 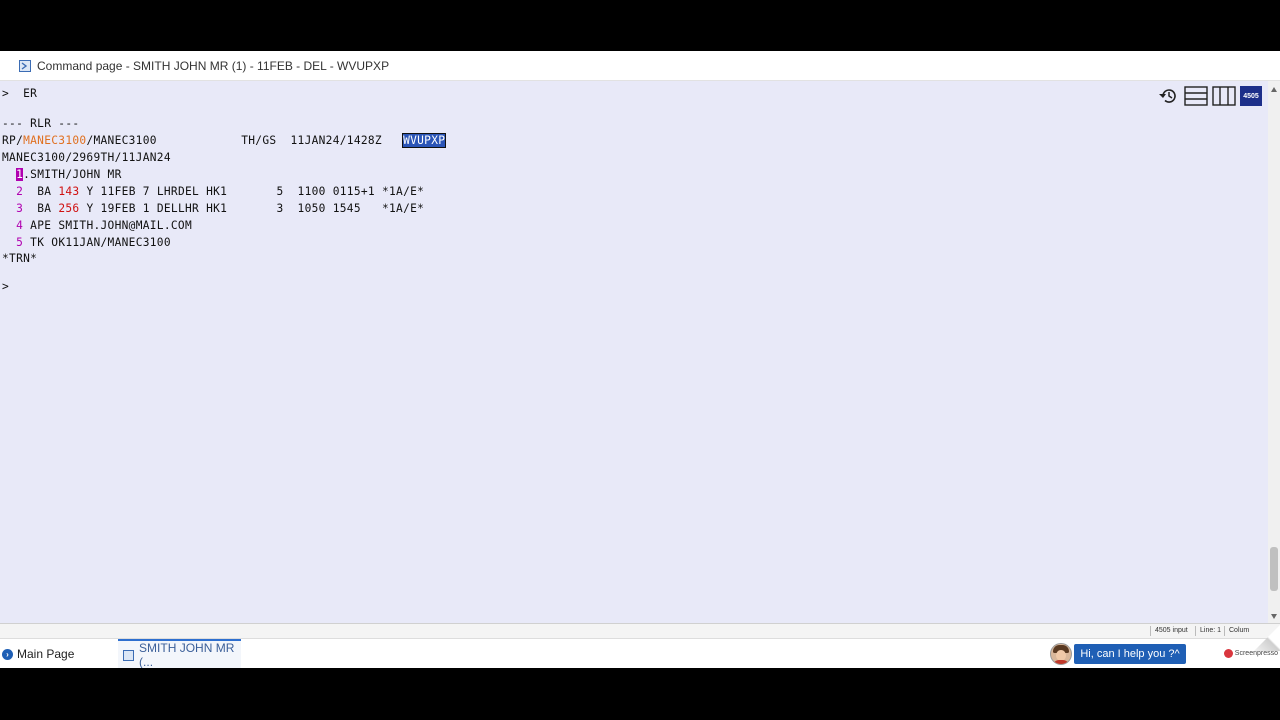 I want to click on main-page-icon: ›, so click(x=7, y=654).